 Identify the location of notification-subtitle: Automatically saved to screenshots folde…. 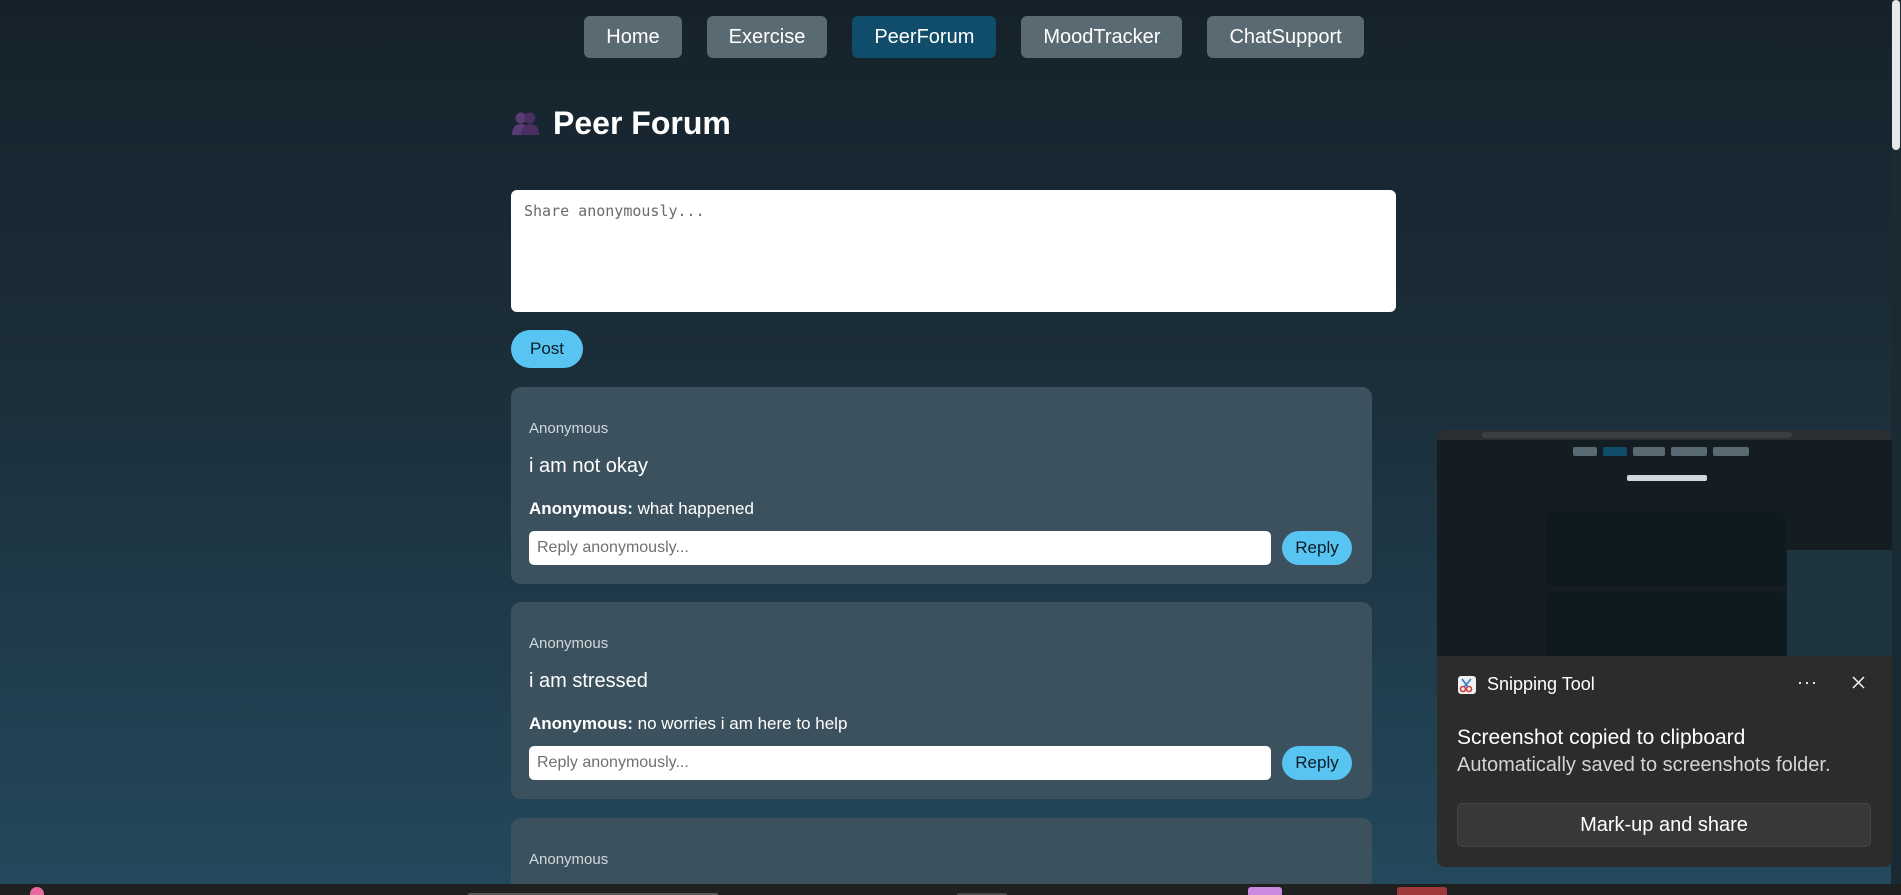
(1644, 765).